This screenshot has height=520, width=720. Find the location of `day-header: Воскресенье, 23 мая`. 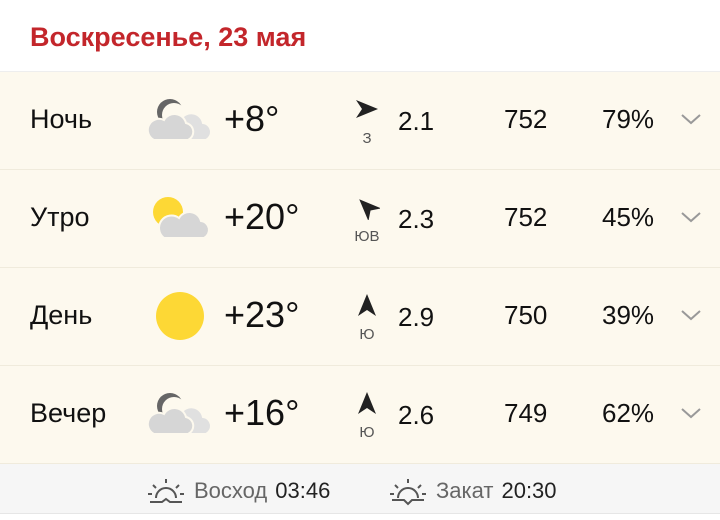

day-header: Воскресенье, 23 мая is located at coordinates (360, 36).